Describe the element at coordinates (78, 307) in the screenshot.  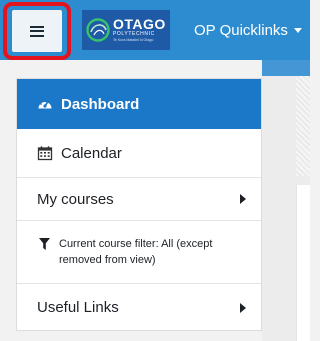
I see `nav-label-useful-links: Useful Links` at that location.